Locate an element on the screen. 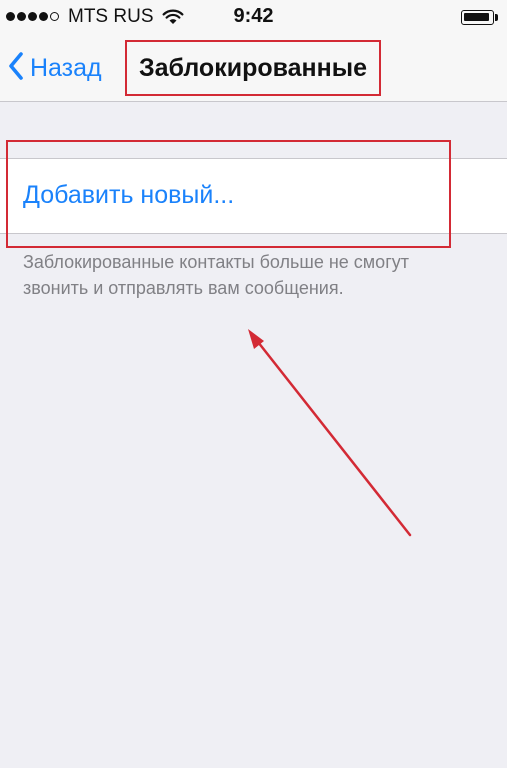 The height and width of the screenshot is (768, 507). annotation-arrow is located at coordinates (330, 433).